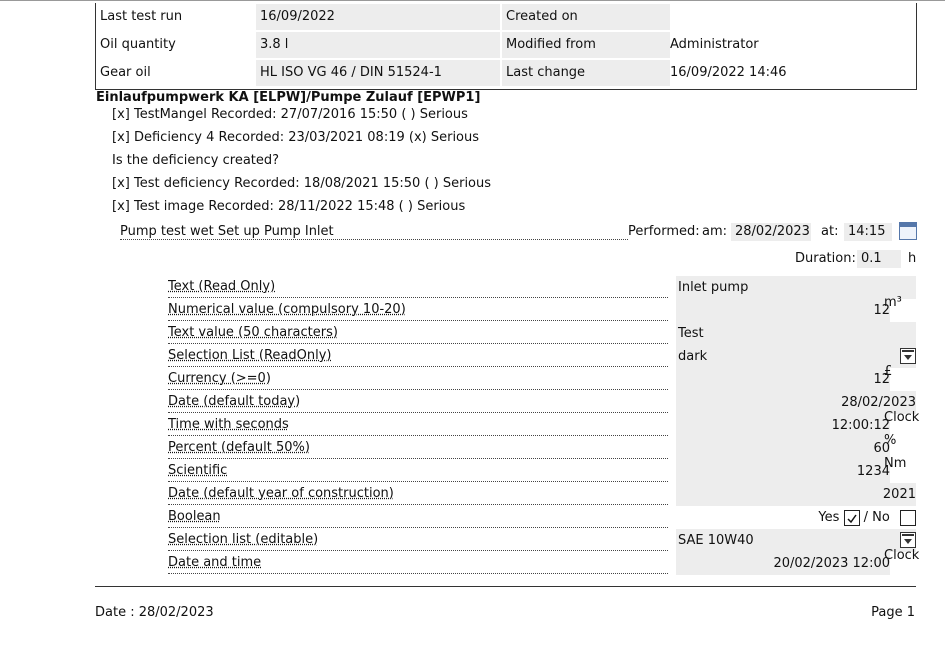 This screenshot has width=945, height=650. Describe the element at coordinates (287, 309) in the screenshot. I see `field-label-text: Numerical value (compulsory 10-20)` at that location.